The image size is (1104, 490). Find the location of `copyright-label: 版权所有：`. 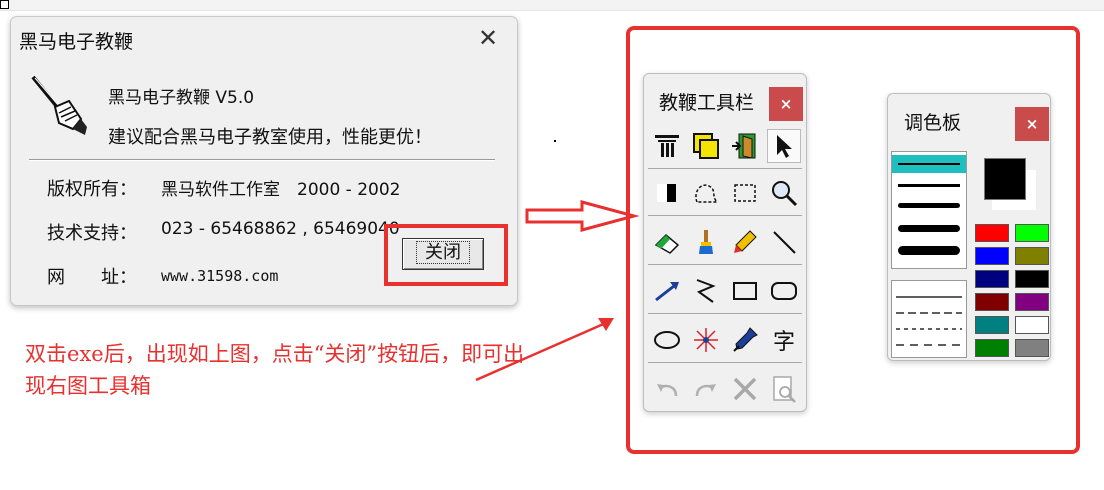

copyright-label: 版权所有： is located at coordinates (92, 189).